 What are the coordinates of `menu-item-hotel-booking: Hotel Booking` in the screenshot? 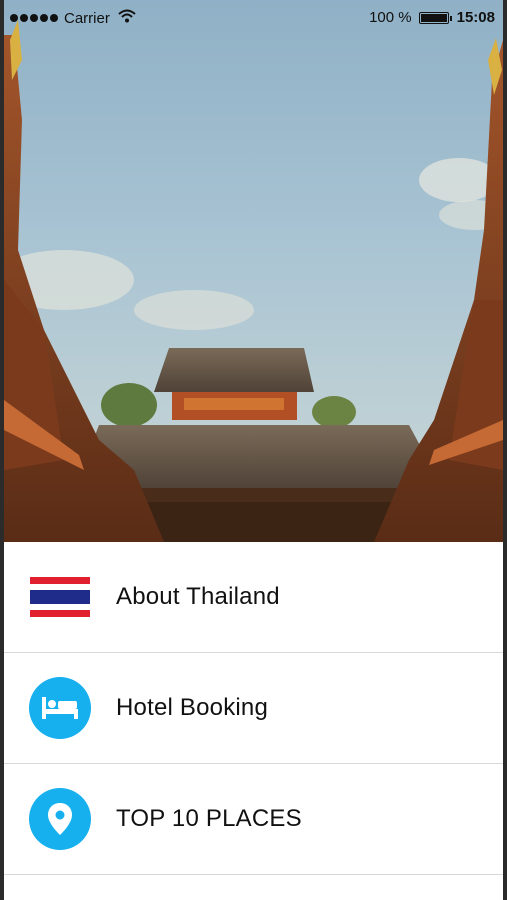 It's located at (253, 708).